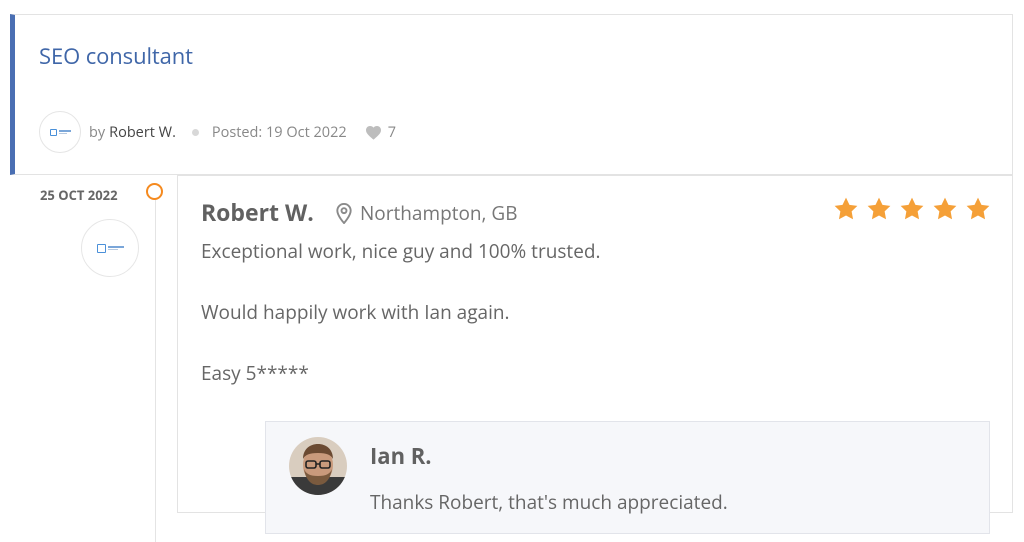  What do you see at coordinates (142, 132) in the screenshot?
I see `author-name-link: Robert W.` at bounding box center [142, 132].